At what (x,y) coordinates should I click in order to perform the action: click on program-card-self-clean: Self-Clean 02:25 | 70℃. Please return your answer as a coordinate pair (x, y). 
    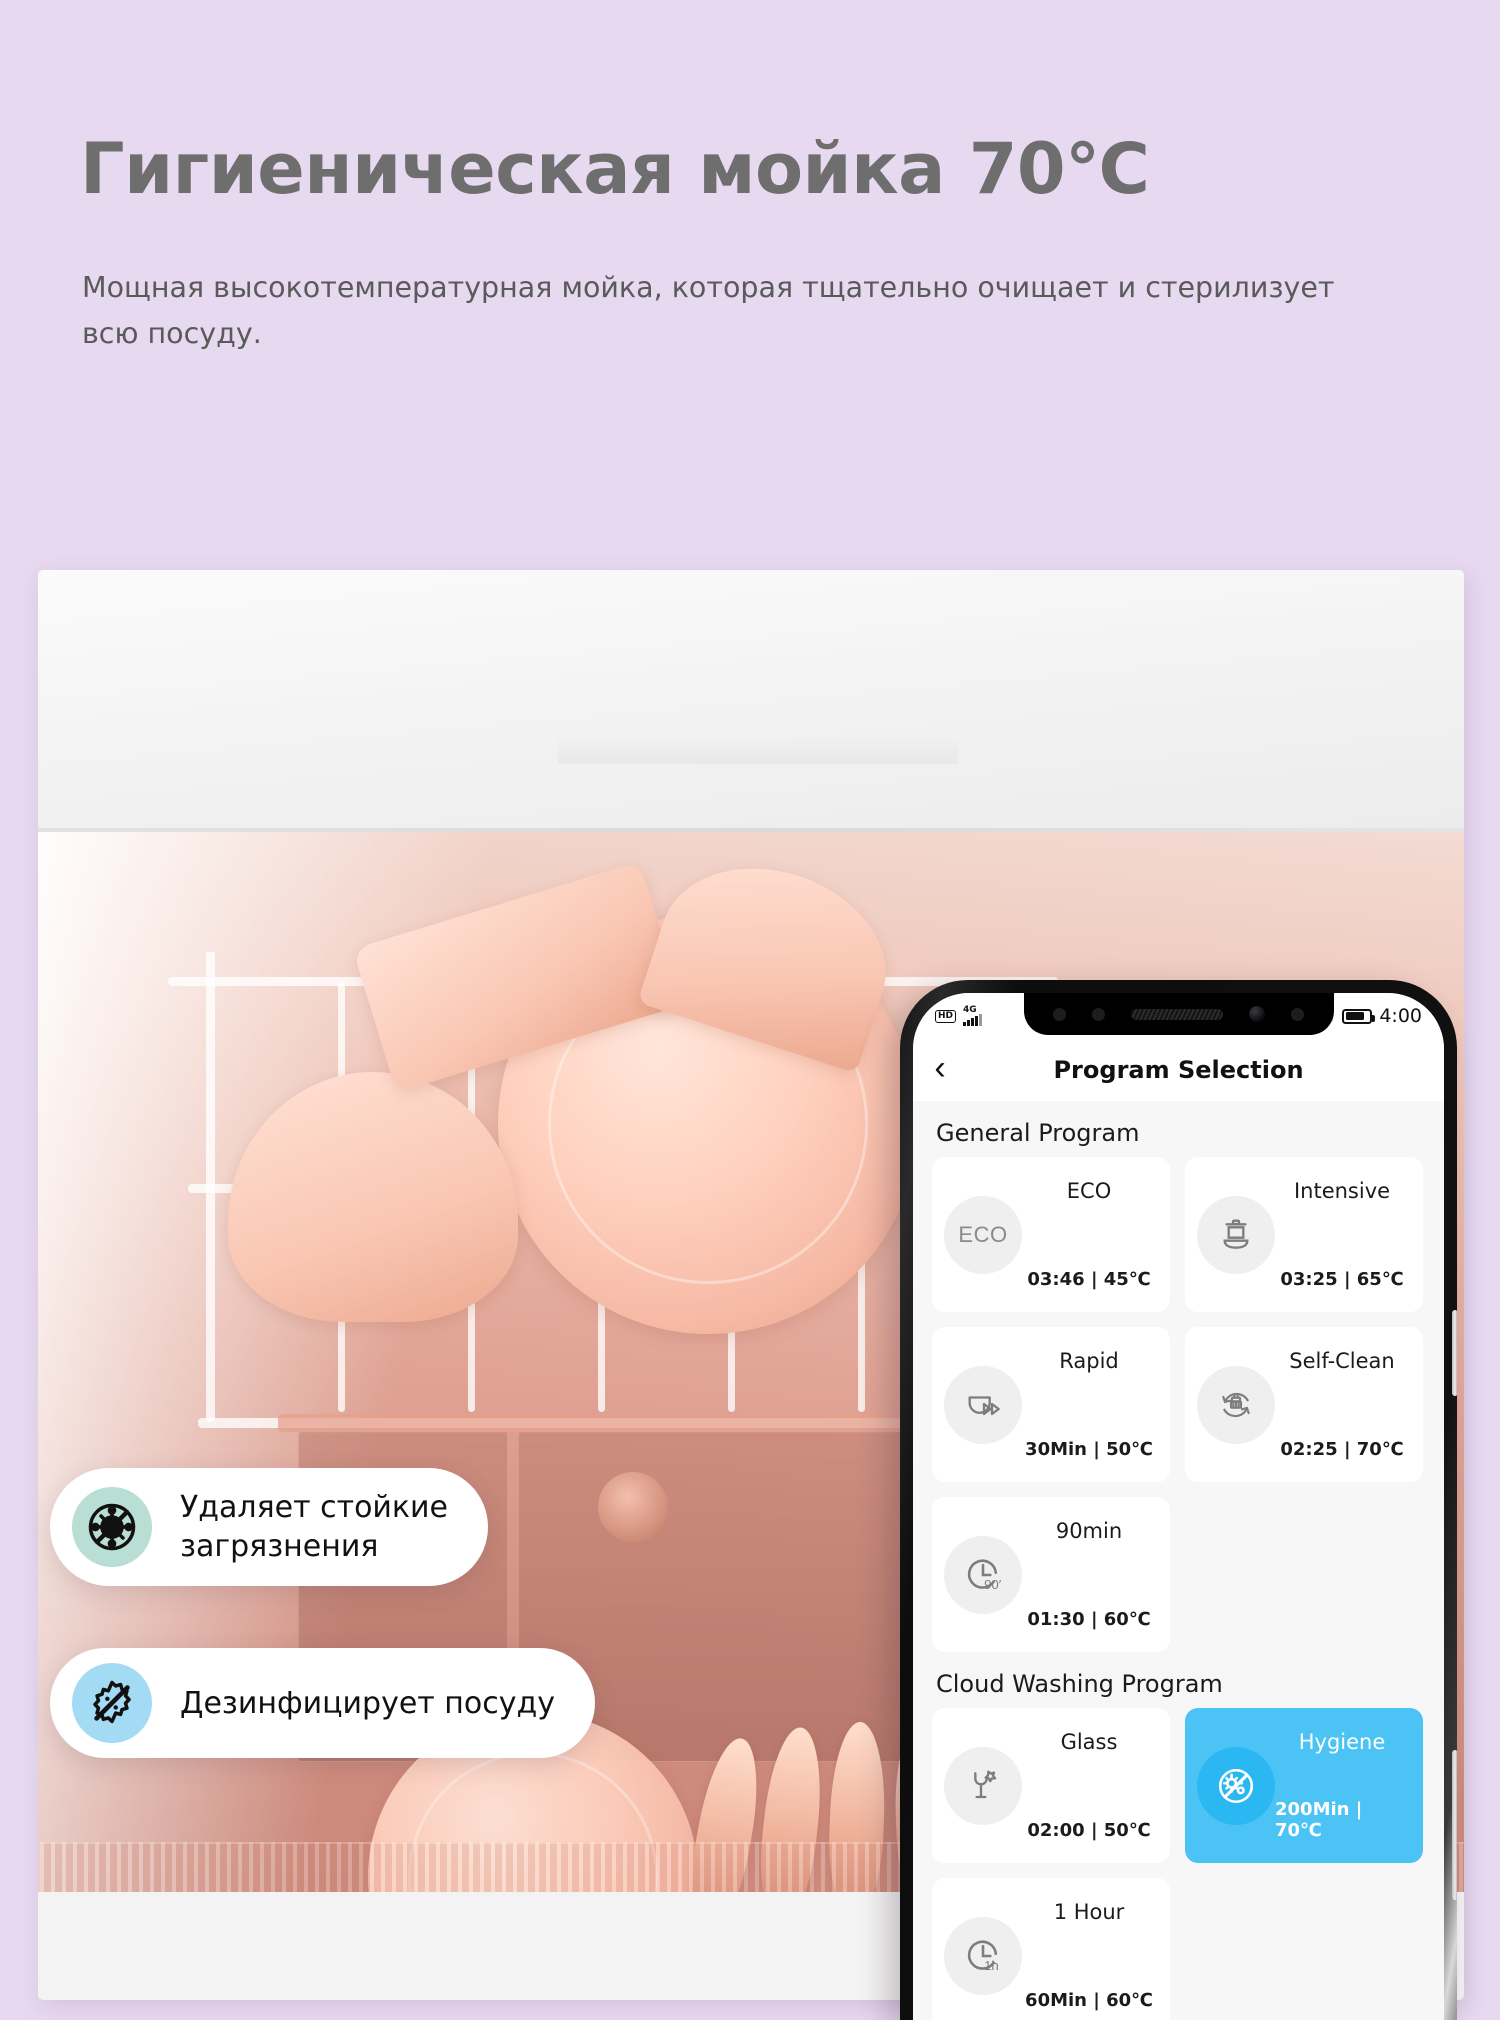
    Looking at the image, I should click on (1304, 1404).